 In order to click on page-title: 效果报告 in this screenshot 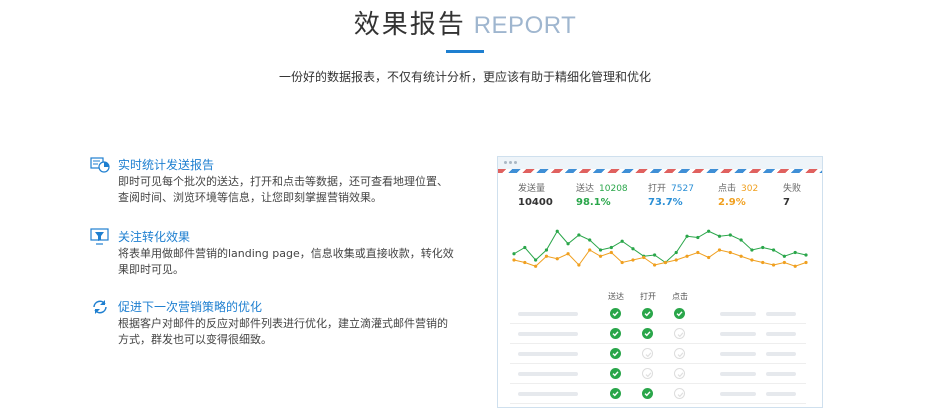, I will do `click(409, 25)`.